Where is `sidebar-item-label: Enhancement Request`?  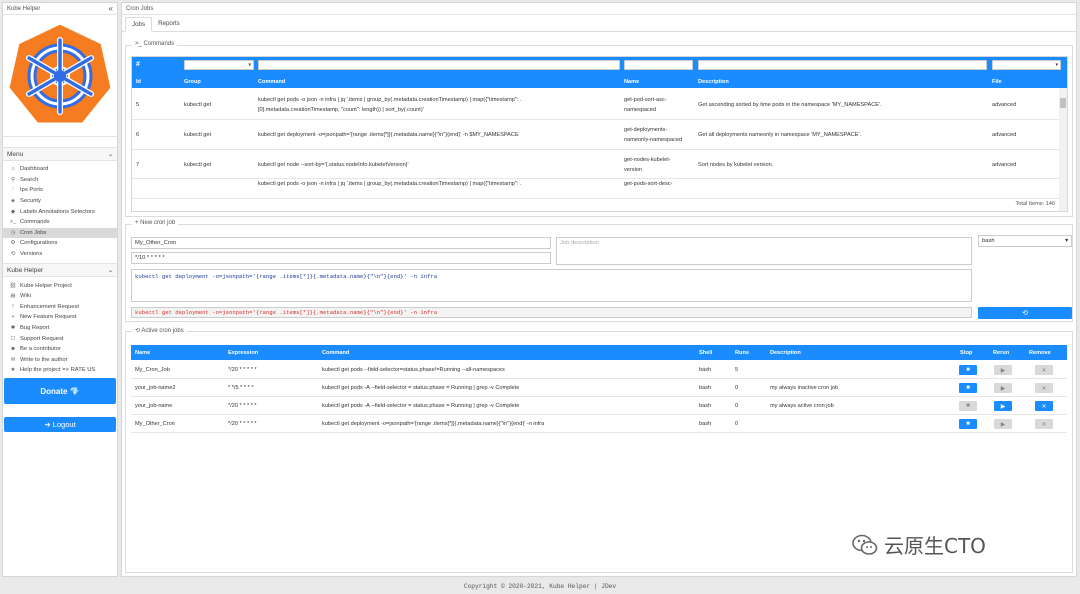
sidebar-item-label: Enhancement Request is located at coordinates (49, 306).